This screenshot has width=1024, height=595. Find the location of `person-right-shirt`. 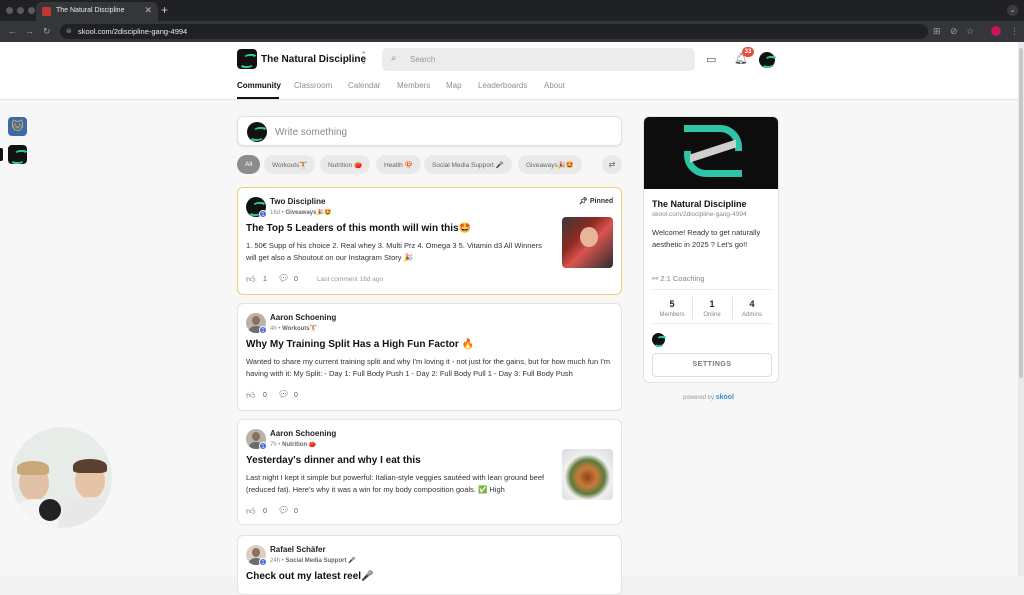

person-right-shirt is located at coordinates (87, 512).